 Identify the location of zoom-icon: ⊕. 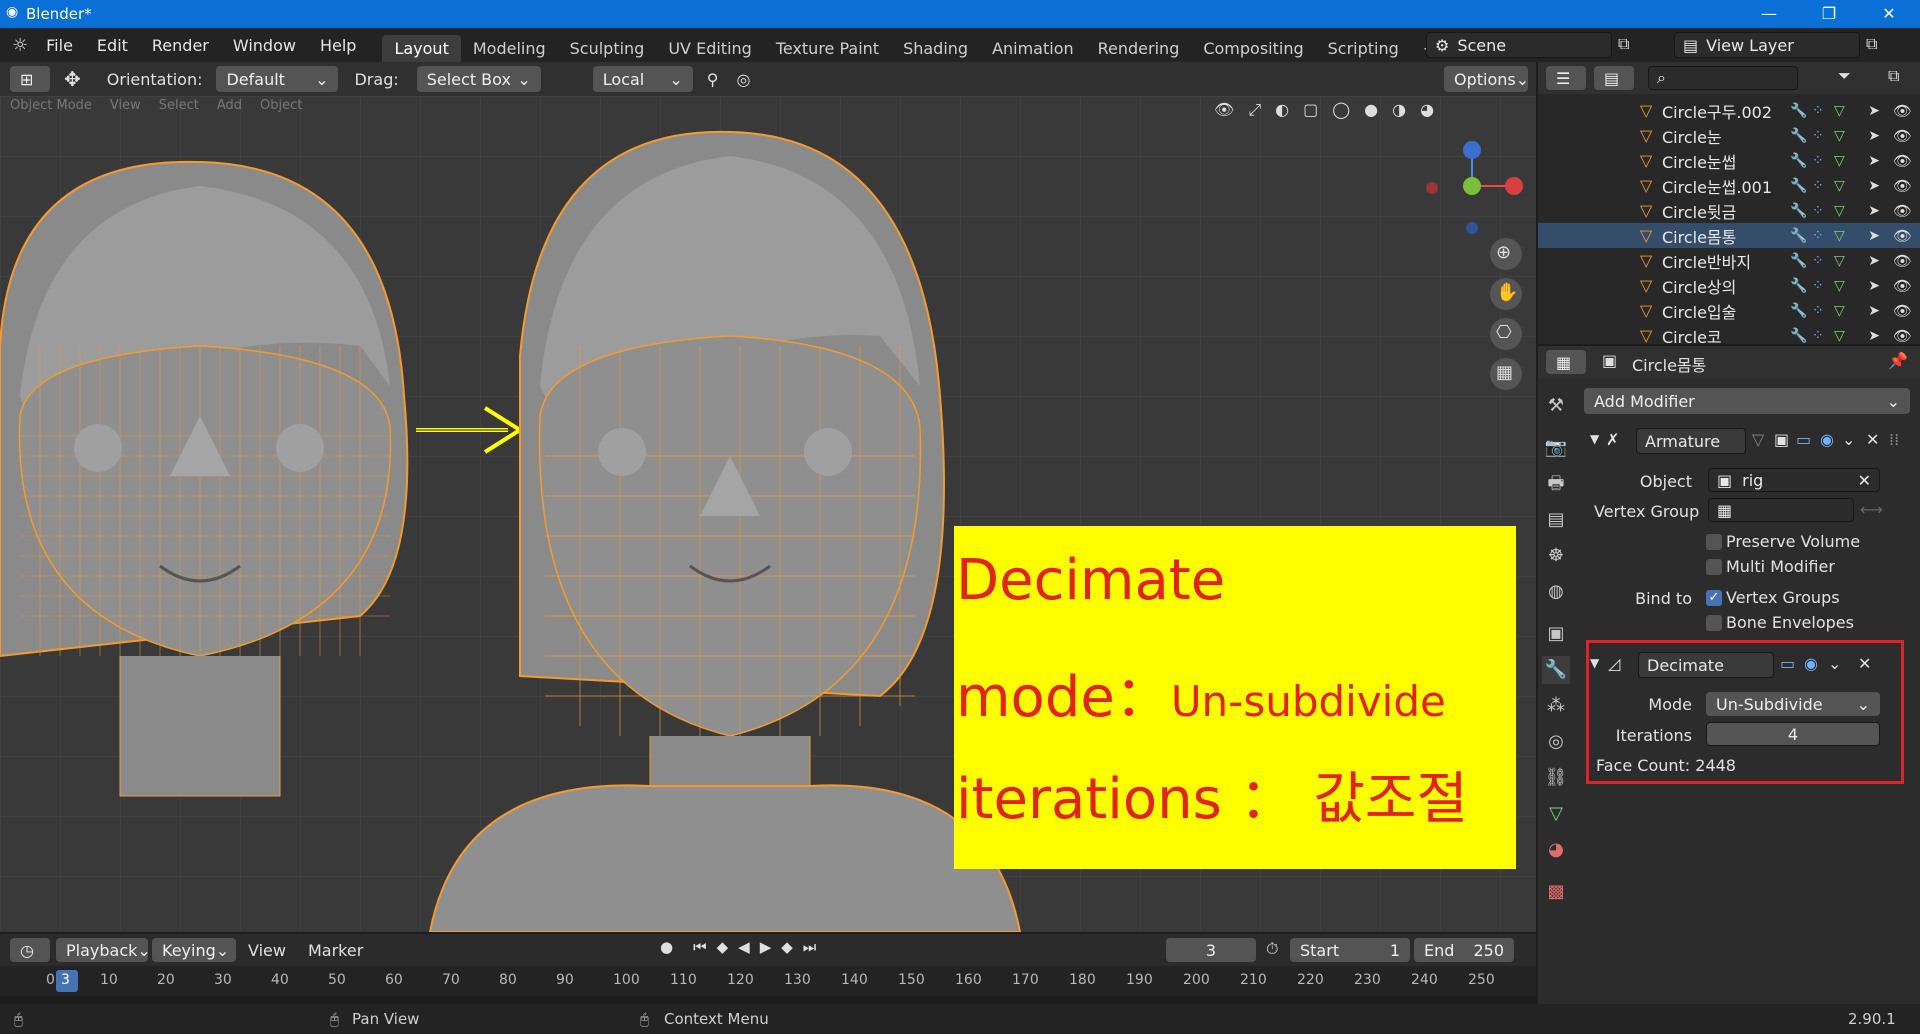
(1503, 252).